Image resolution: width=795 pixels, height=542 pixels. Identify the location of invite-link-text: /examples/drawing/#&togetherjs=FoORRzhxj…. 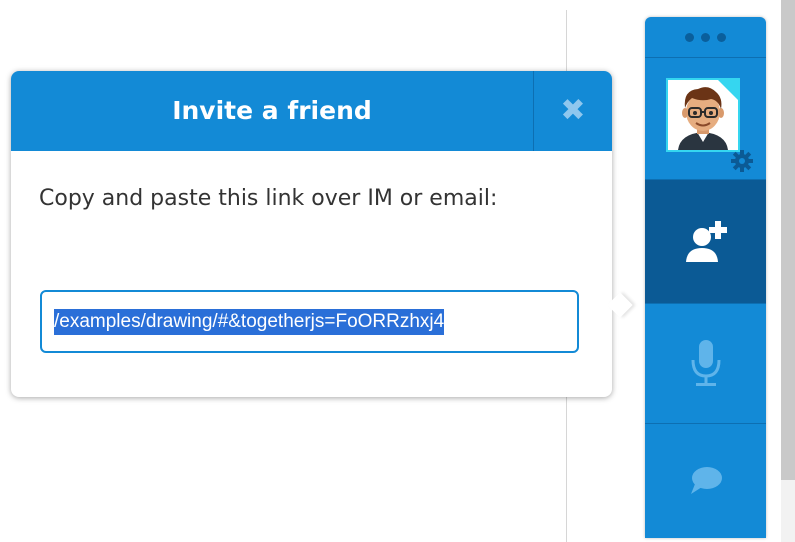
(249, 321).